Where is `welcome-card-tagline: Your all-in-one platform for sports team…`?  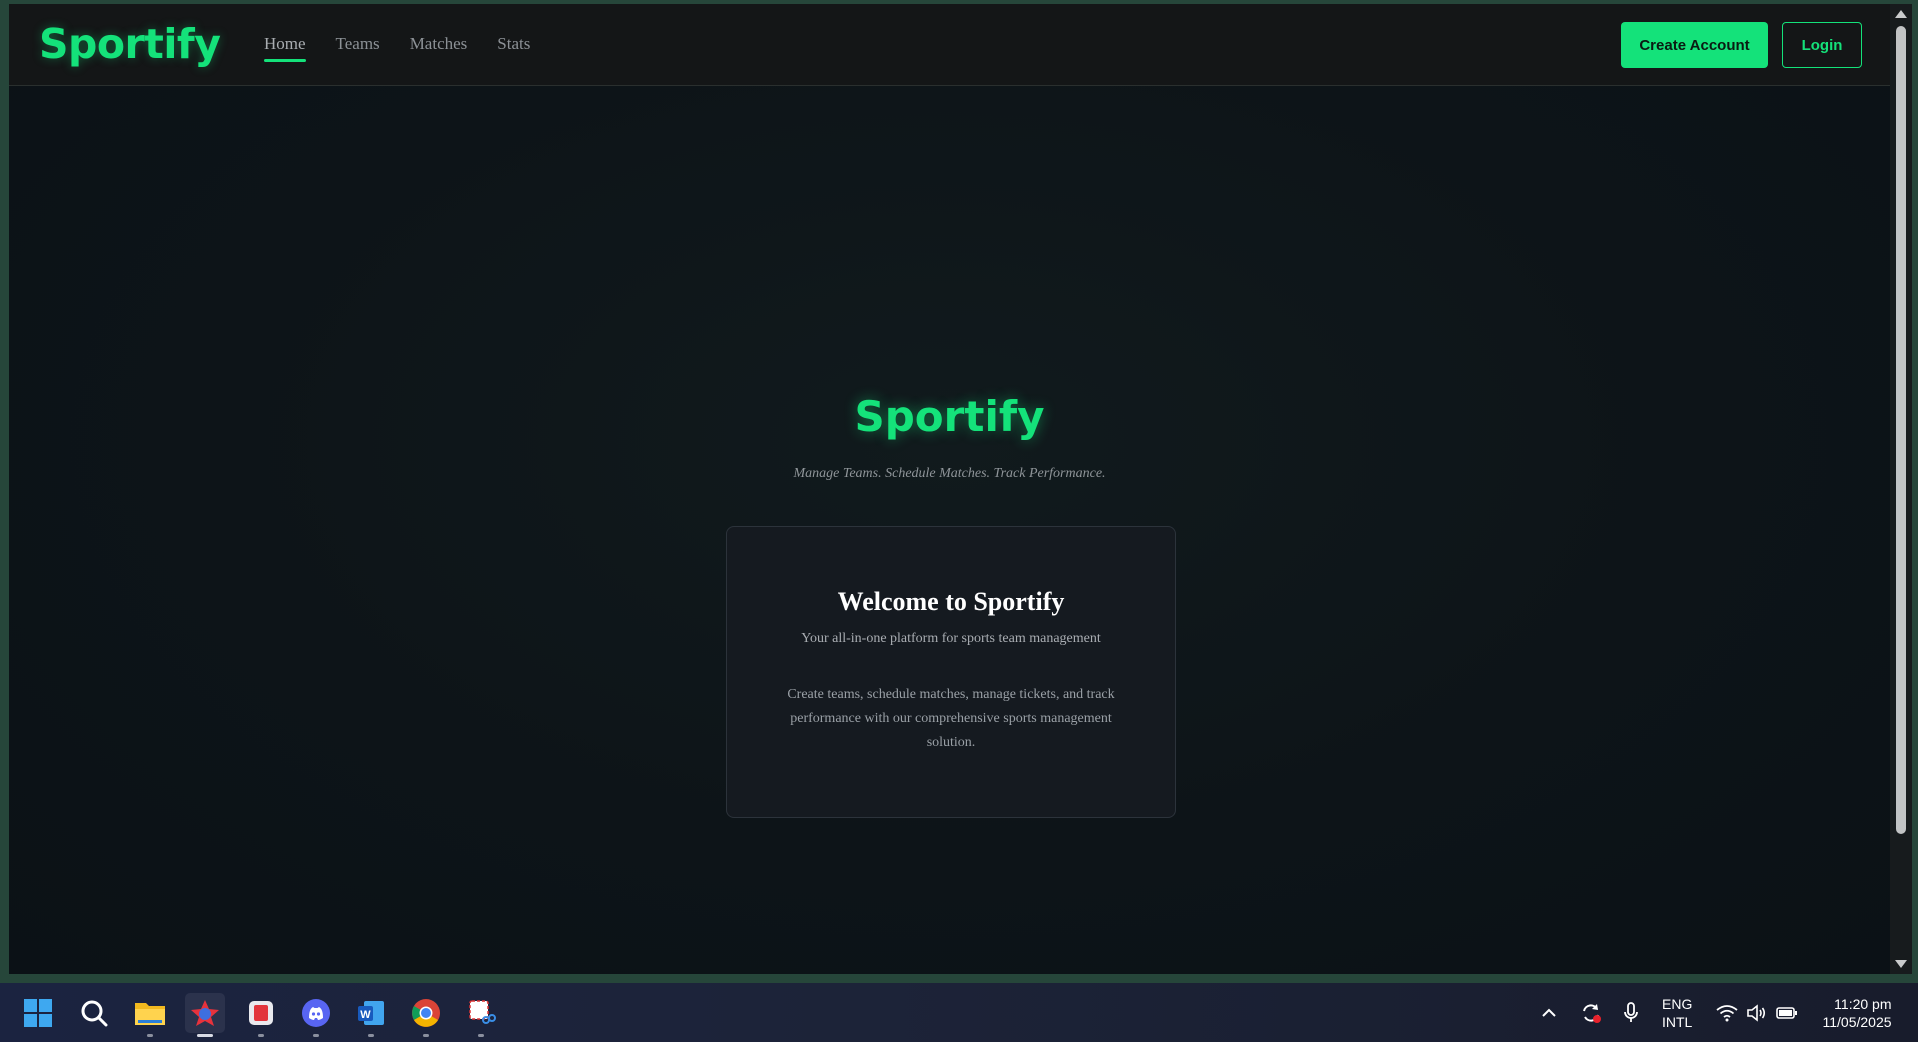
welcome-card-tagline: Your all-in-one platform for sports team… is located at coordinates (951, 638).